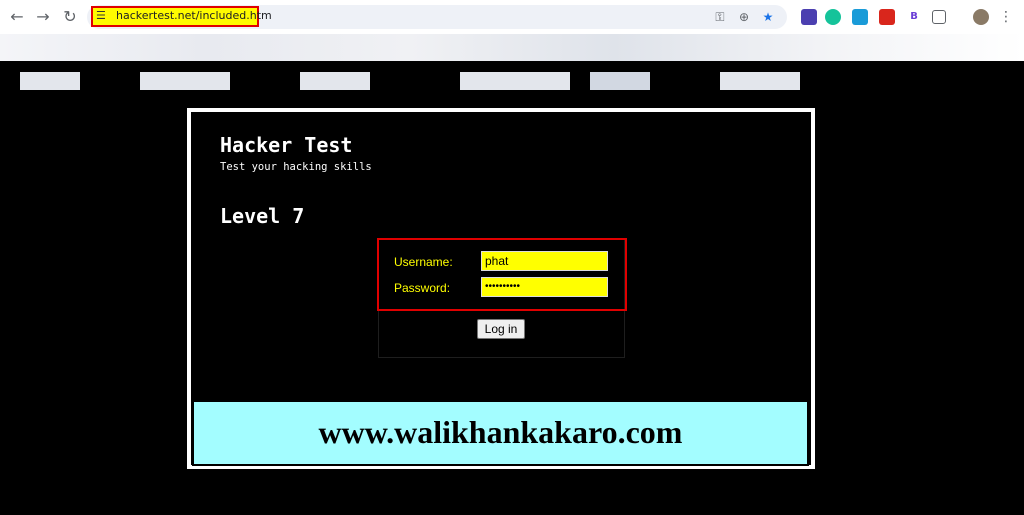 This screenshot has width=1024, height=515. Describe the element at coordinates (70, 17) in the screenshot. I see `reload-icon: ↻` at that location.